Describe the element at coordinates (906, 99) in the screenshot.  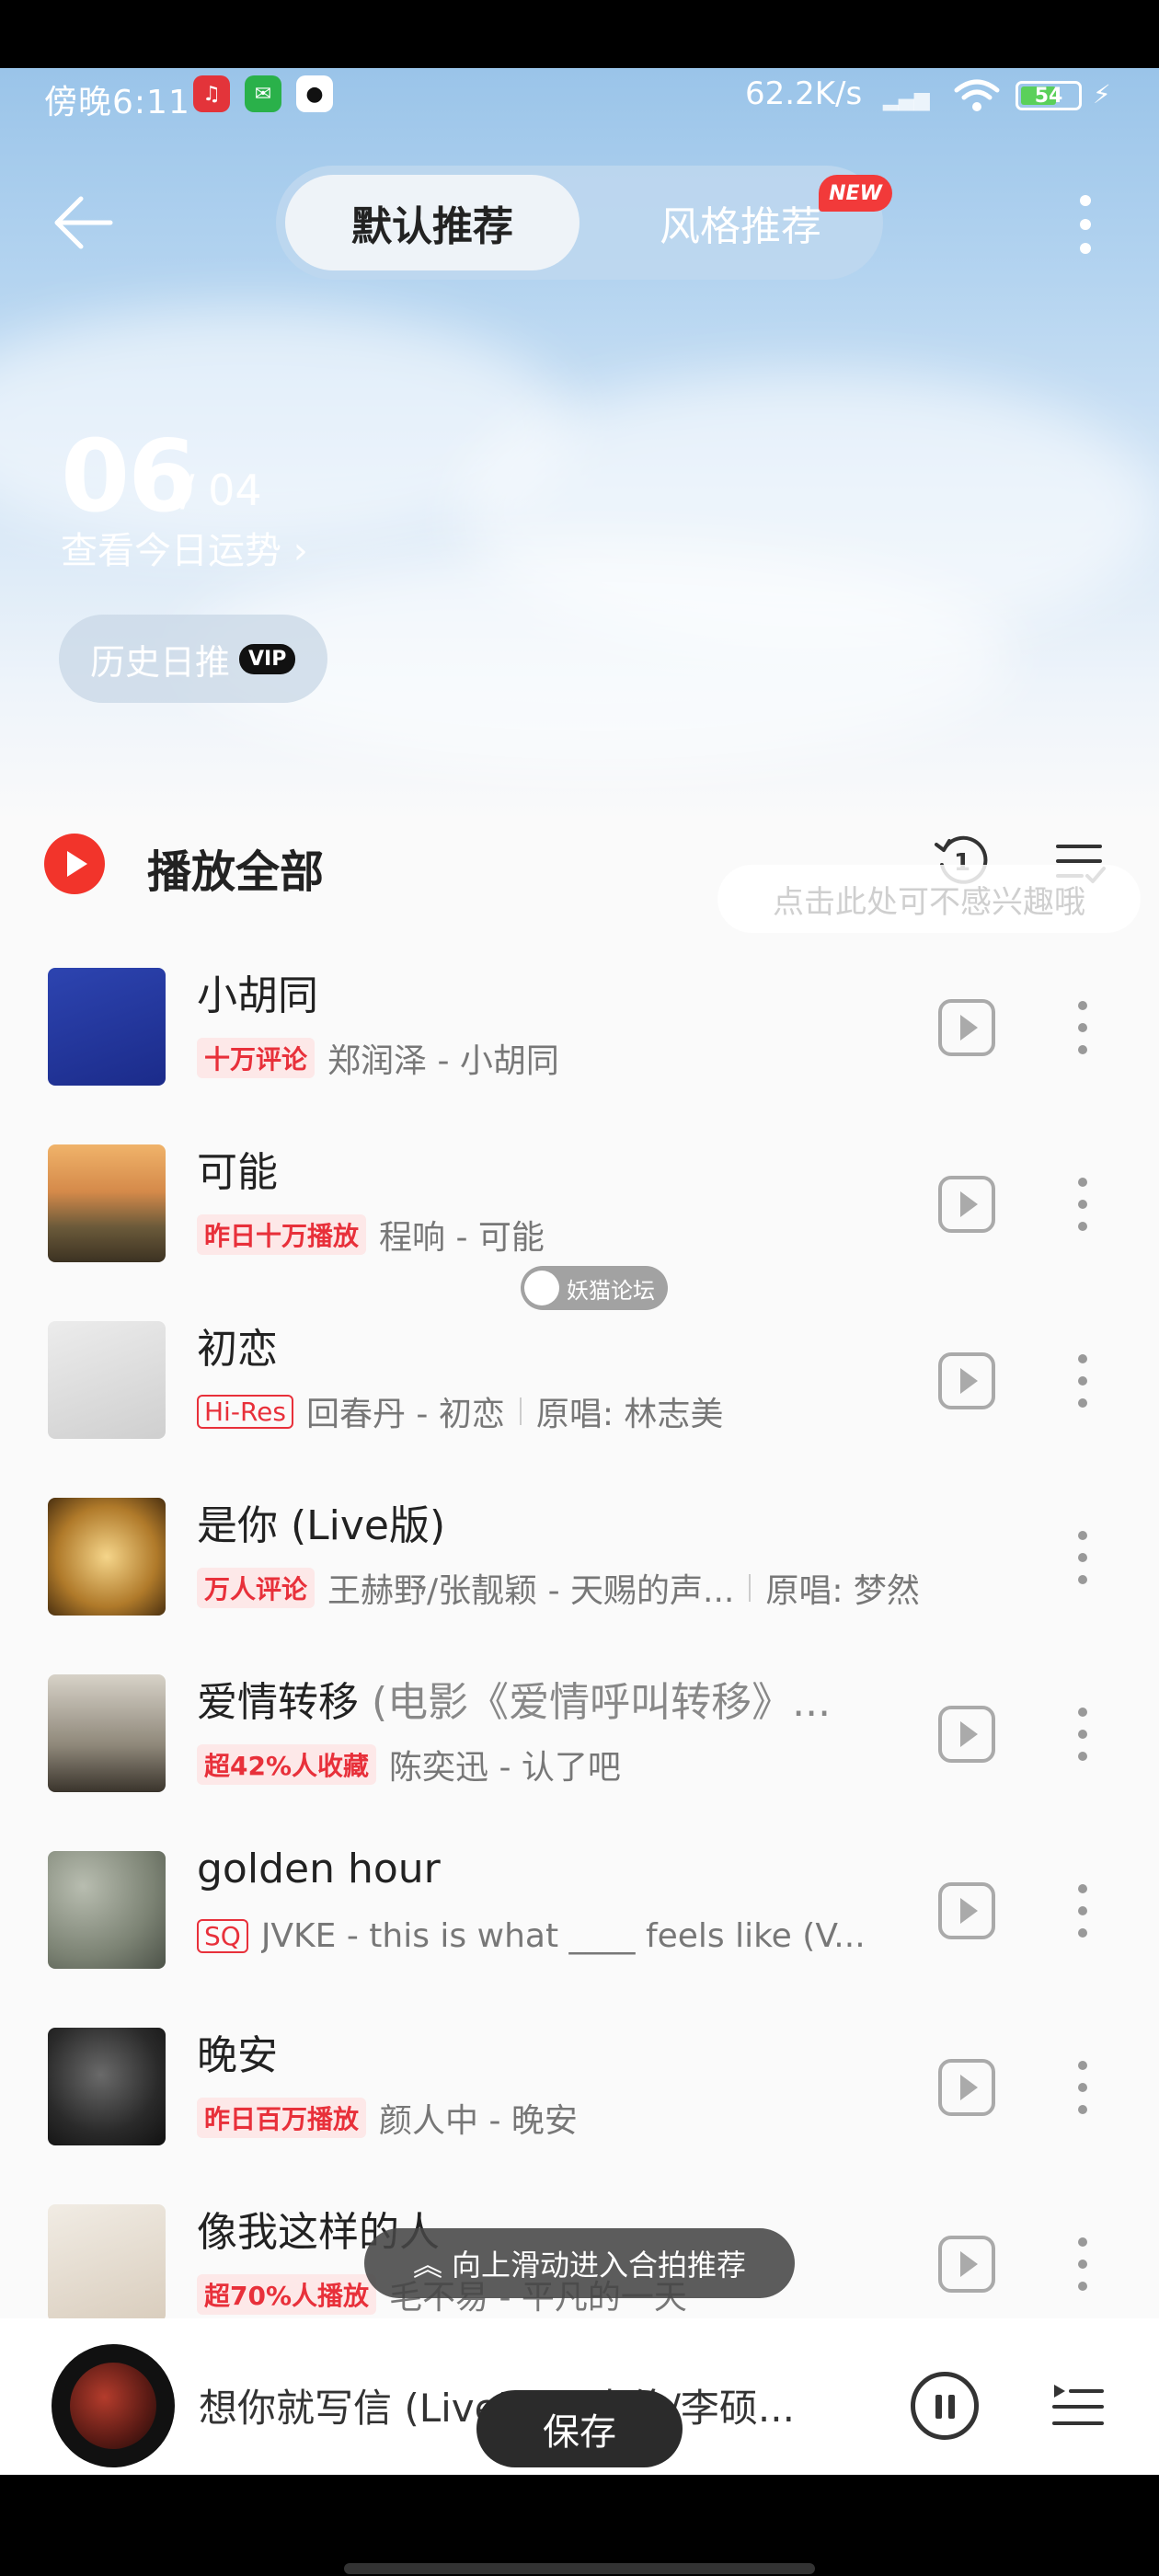
I see `signal-icon: ▂▄▆` at that location.